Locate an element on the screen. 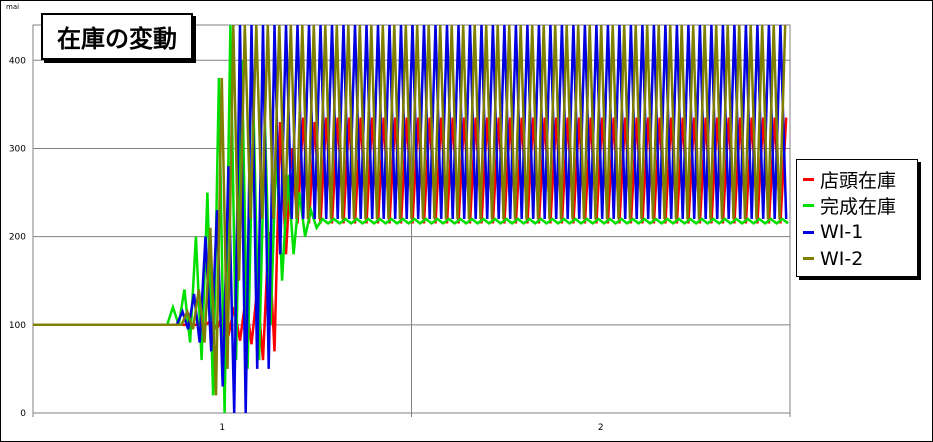 The width and height of the screenshot is (933, 442). x-tick-label: 2 is located at coordinates (601, 428).